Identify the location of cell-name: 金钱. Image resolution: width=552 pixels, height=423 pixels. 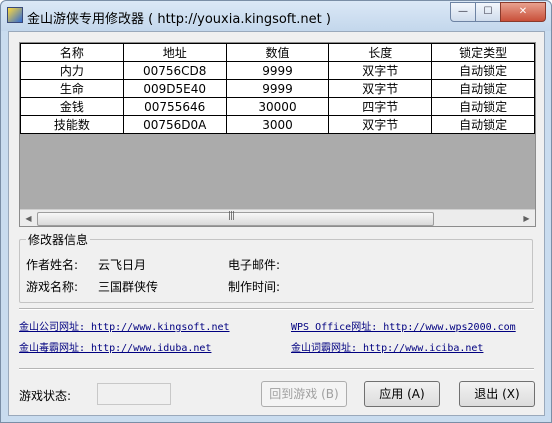
(72, 106).